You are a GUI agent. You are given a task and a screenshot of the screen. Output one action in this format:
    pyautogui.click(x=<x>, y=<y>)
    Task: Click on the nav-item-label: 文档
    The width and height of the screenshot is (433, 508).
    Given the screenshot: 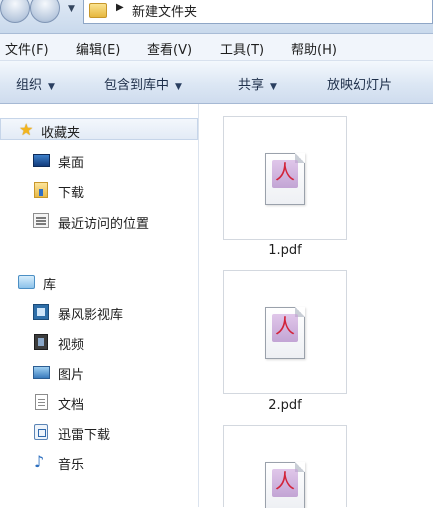 What is the action you would take?
    pyautogui.click(x=71, y=405)
    